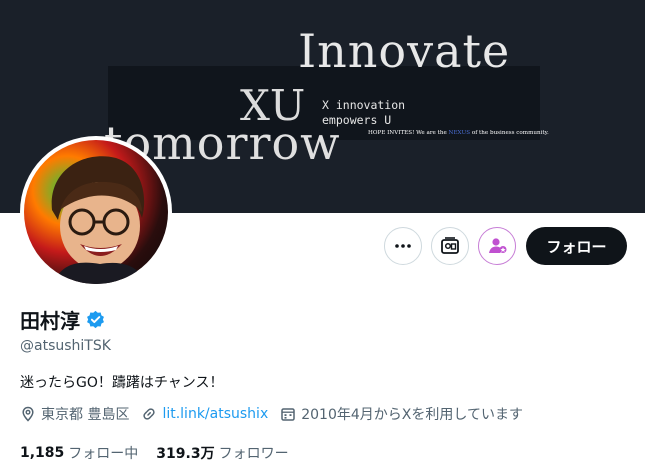  Describe the element at coordinates (149, 414) in the screenshot. I see `link-icon` at that location.